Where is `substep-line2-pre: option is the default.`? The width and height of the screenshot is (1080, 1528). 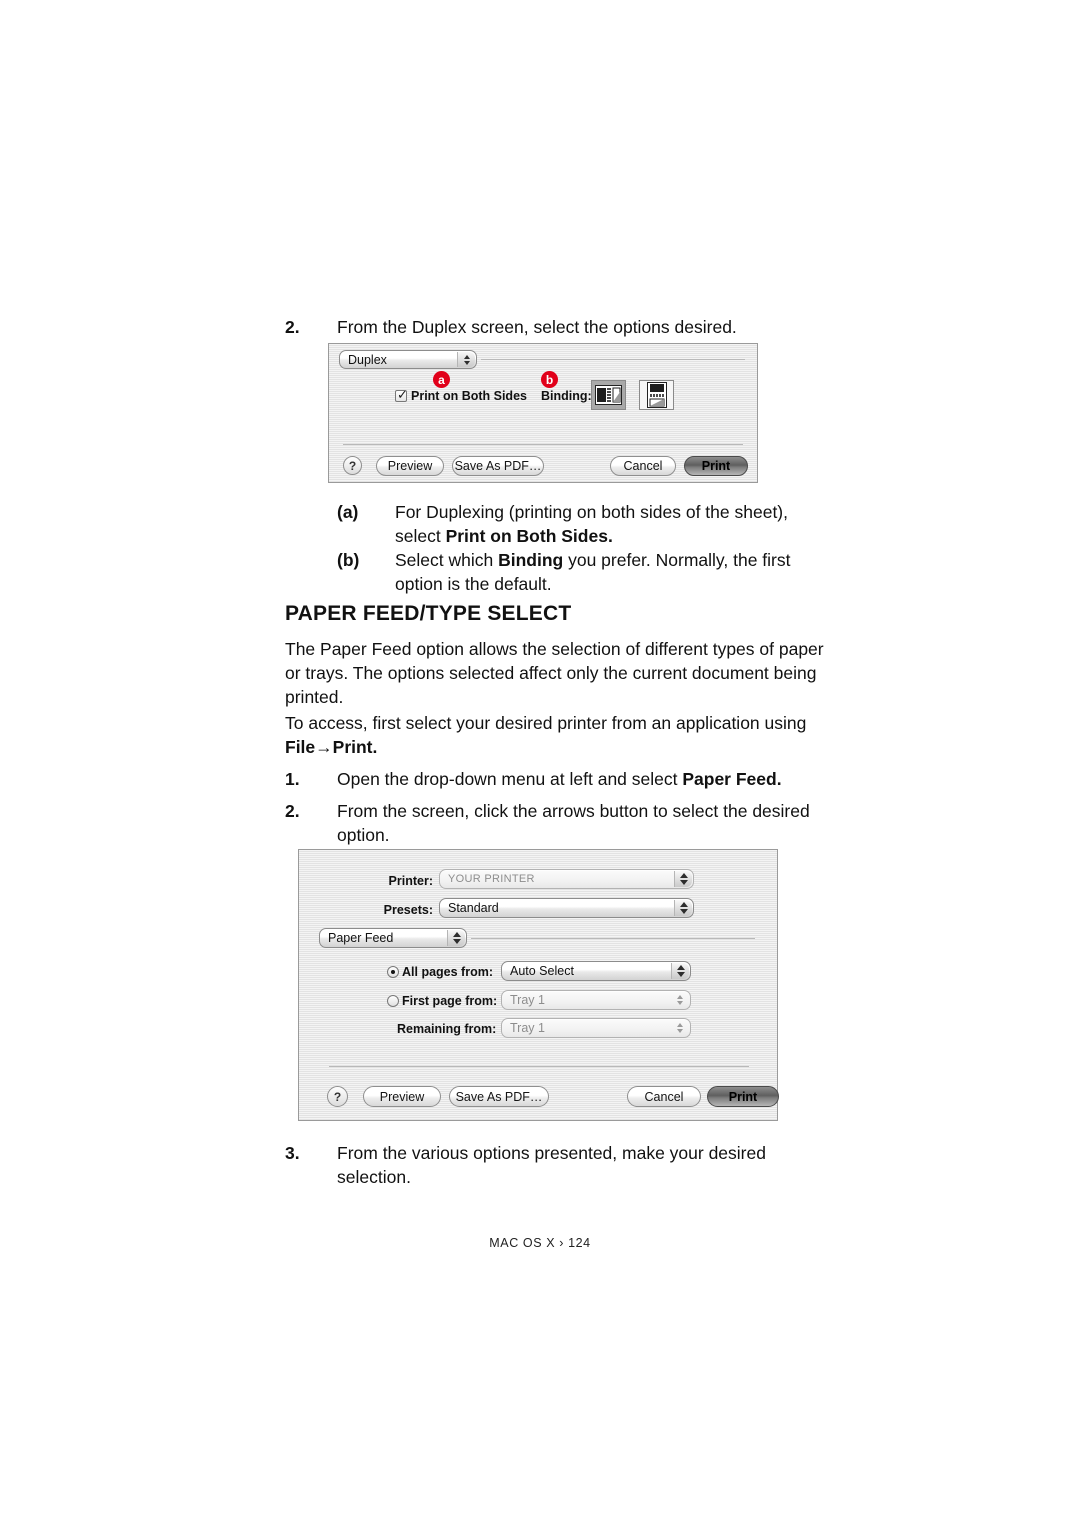 substep-line2-pre: option is the default. is located at coordinates (473, 584).